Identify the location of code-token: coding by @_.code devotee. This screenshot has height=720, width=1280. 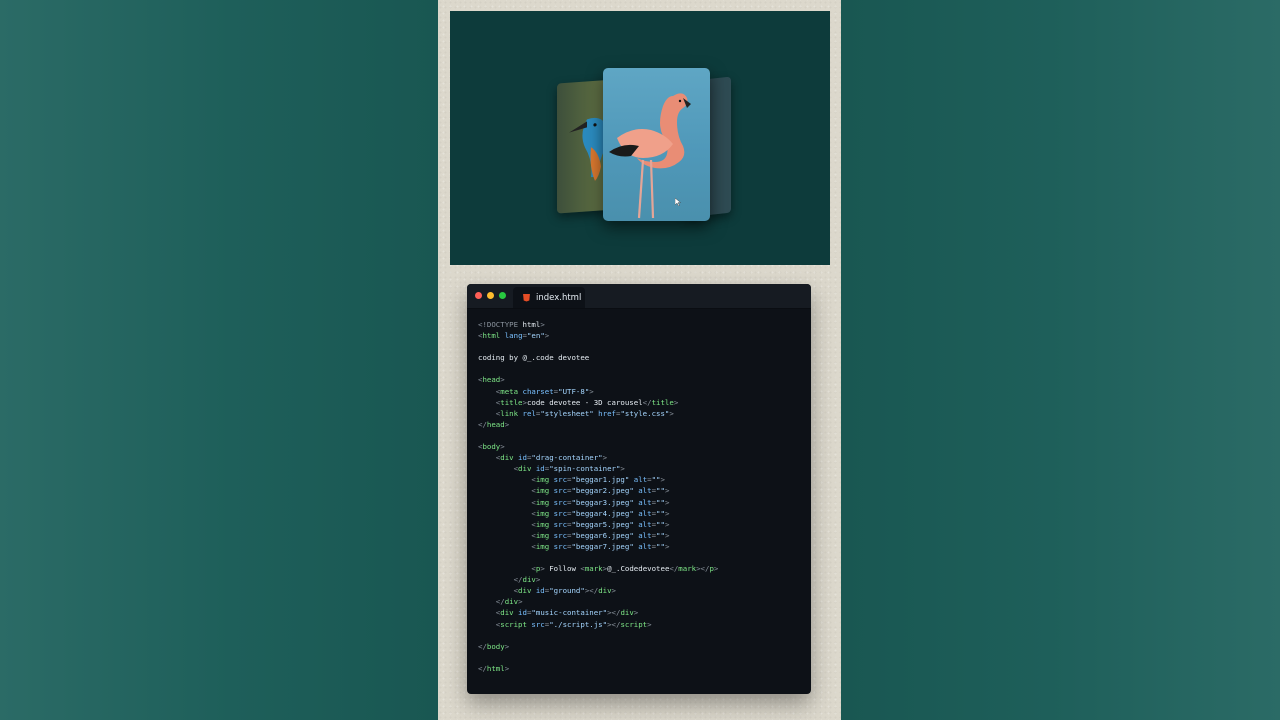
(534, 358).